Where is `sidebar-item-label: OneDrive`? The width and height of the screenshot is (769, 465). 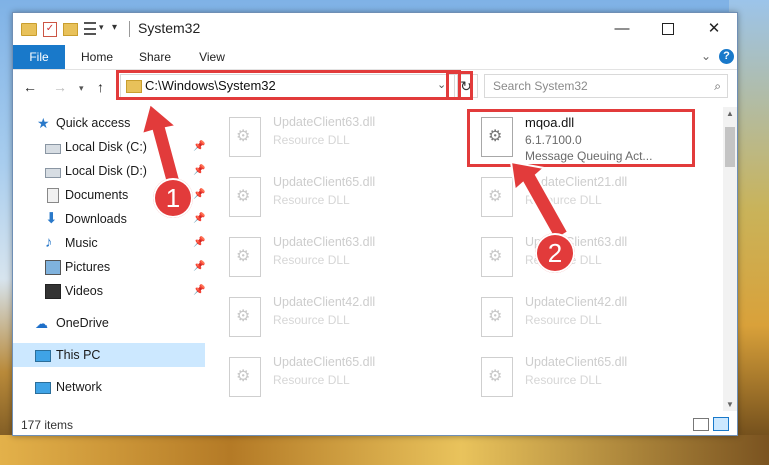 sidebar-item-label: OneDrive is located at coordinates (82, 323).